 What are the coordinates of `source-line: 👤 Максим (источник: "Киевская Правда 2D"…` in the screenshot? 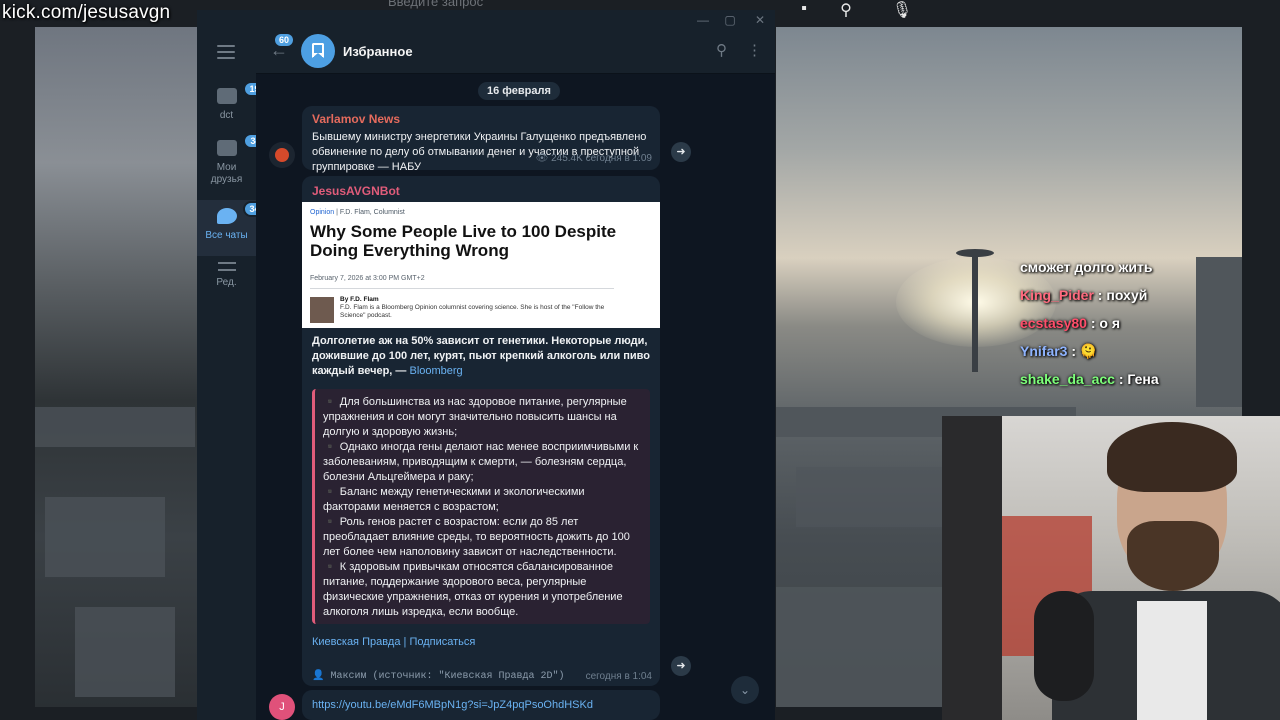 It's located at (438, 676).